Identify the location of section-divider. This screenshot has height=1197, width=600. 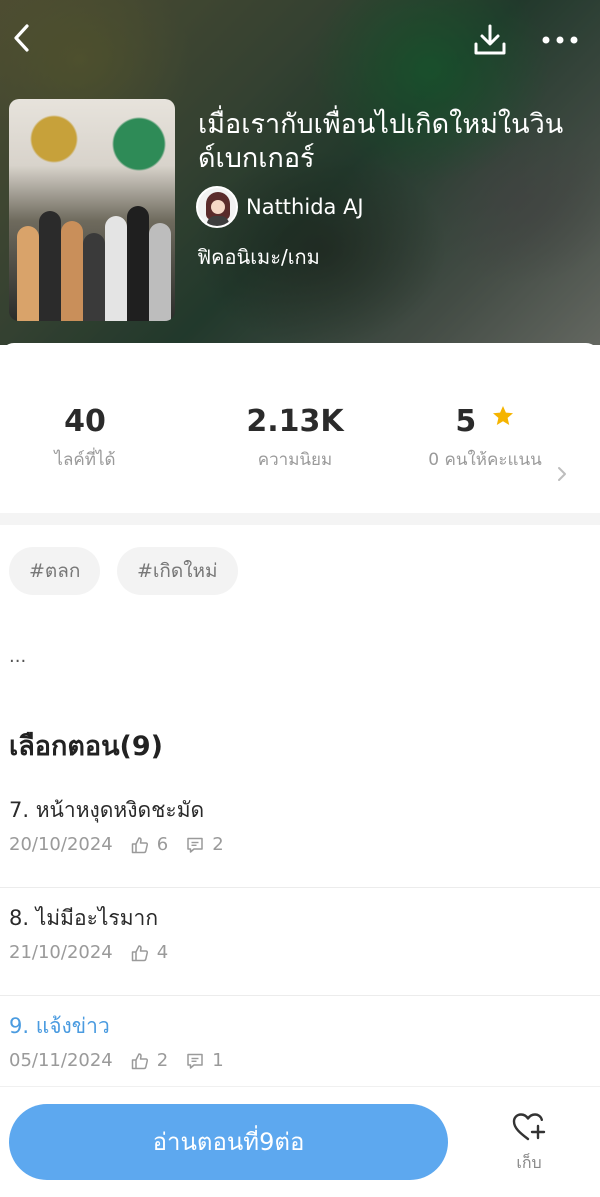
(300, 519).